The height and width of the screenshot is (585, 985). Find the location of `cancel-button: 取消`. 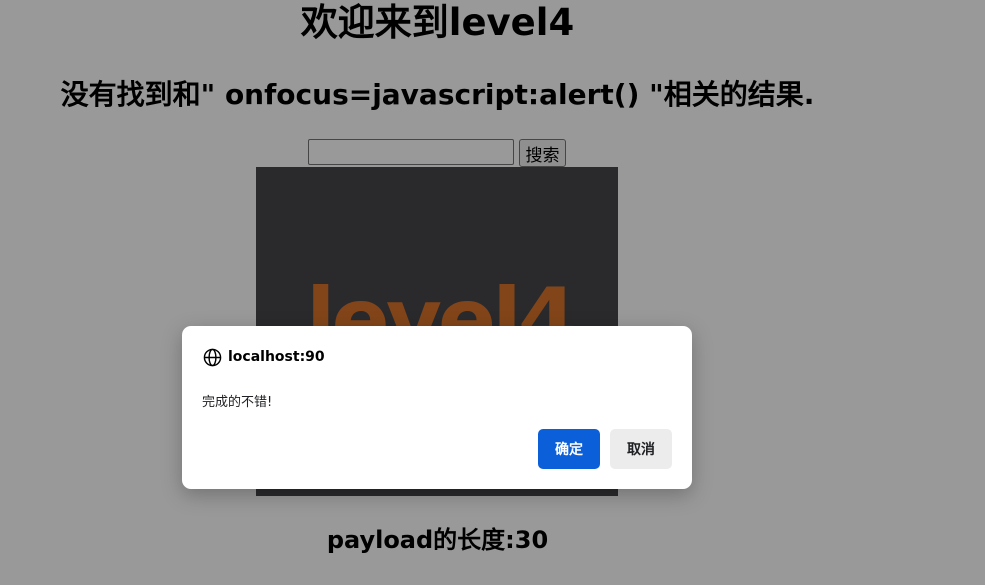

cancel-button: 取消 is located at coordinates (641, 449).